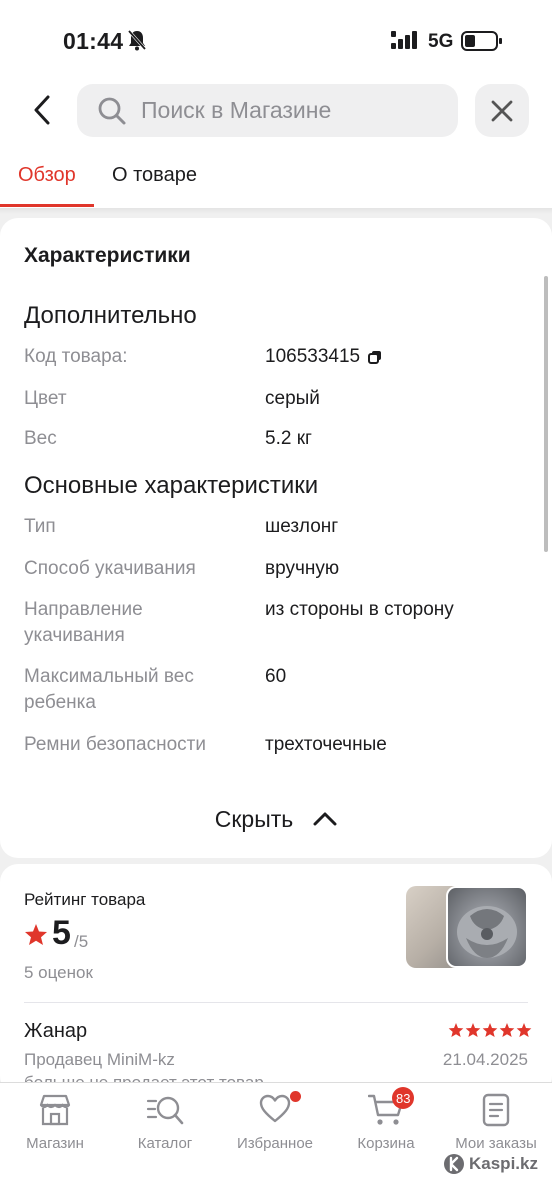 This screenshot has width=552, height=1200. Describe the element at coordinates (275, 1143) in the screenshot. I see `nav-label: Избранное` at that location.